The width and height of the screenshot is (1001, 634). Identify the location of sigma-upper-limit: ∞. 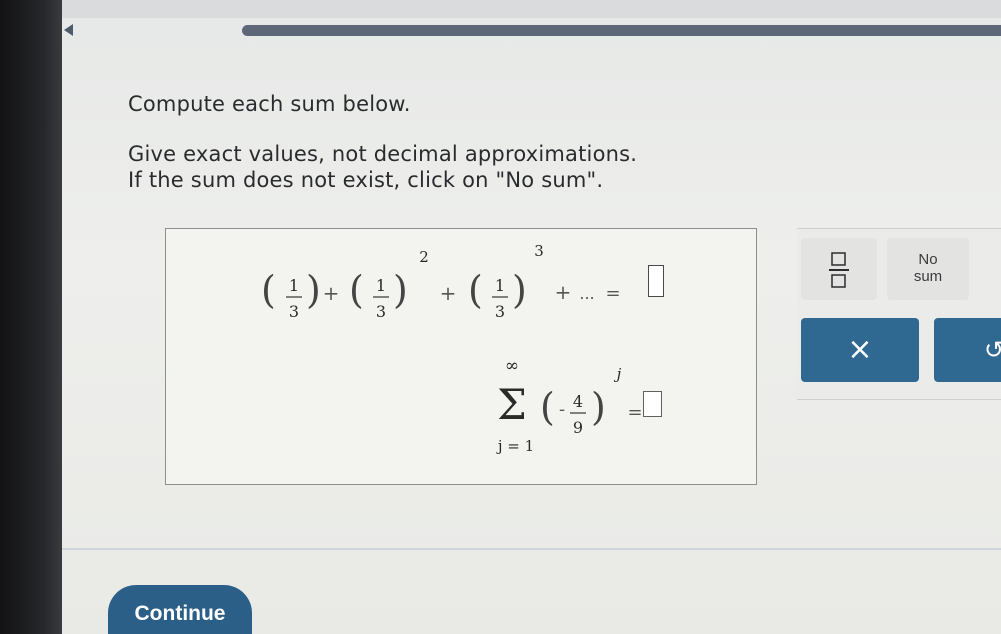
(512, 366).